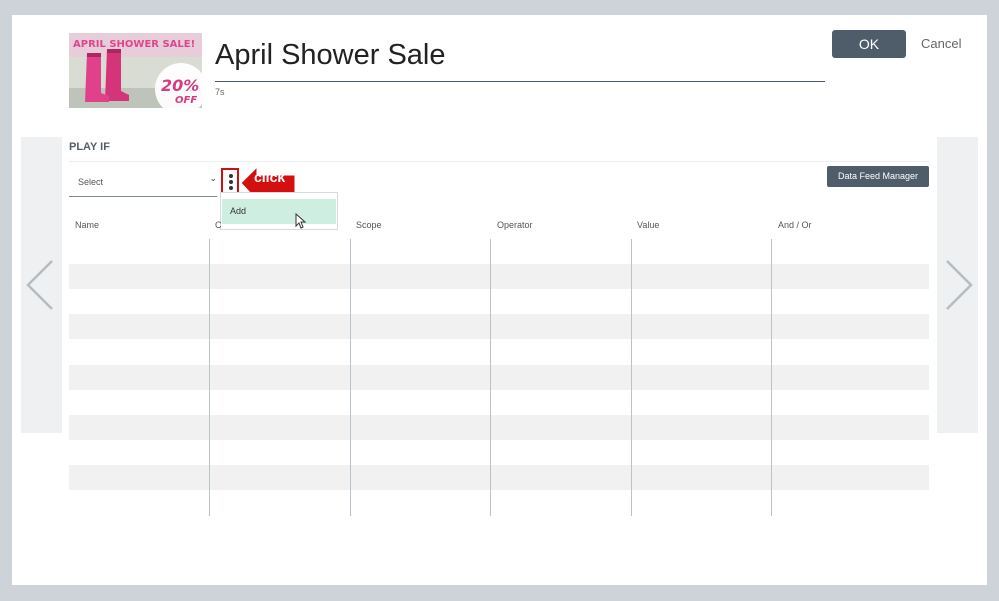  Describe the element at coordinates (186, 100) in the screenshot. I see `thumbnail-badge-off: OFF` at that location.